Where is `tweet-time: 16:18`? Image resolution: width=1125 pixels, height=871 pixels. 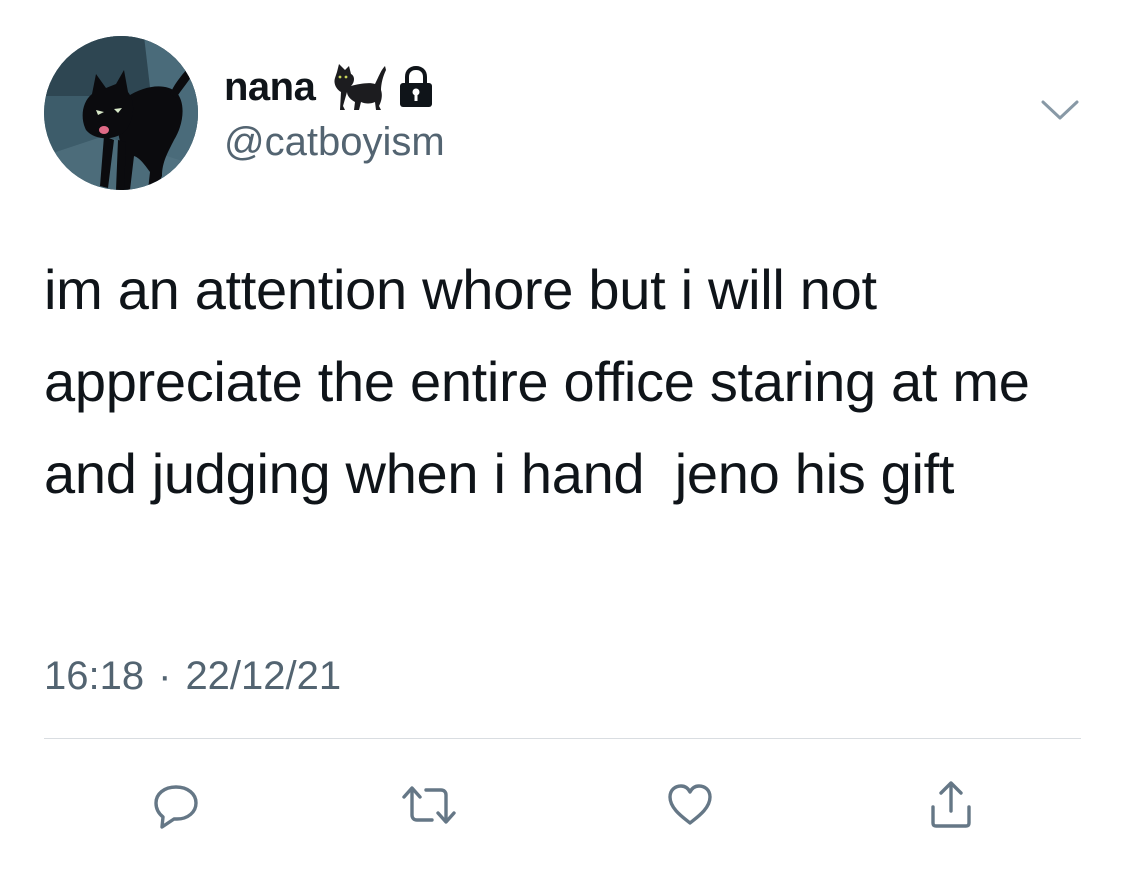
tweet-time: 16:18 is located at coordinates (94, 676).